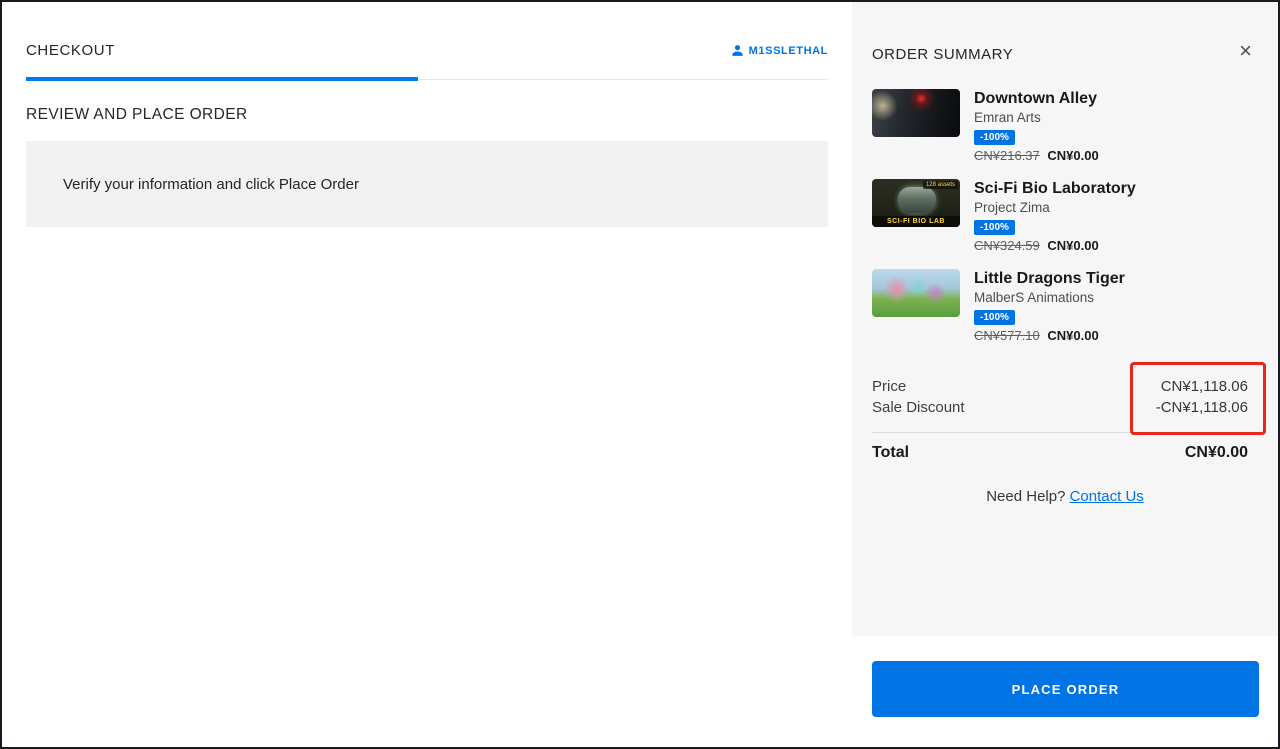 The width and height of the screenshot is (1280, 749). What do you see at coordinates (891, 452) in the screenshot?
I see `total-label: Total` at bounding box center [891, 452].